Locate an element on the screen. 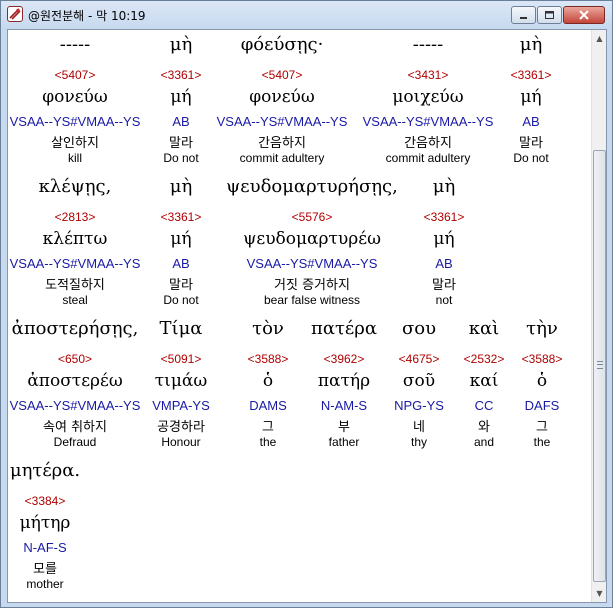  token-word: τὸν is located at coordinates (268, 328).